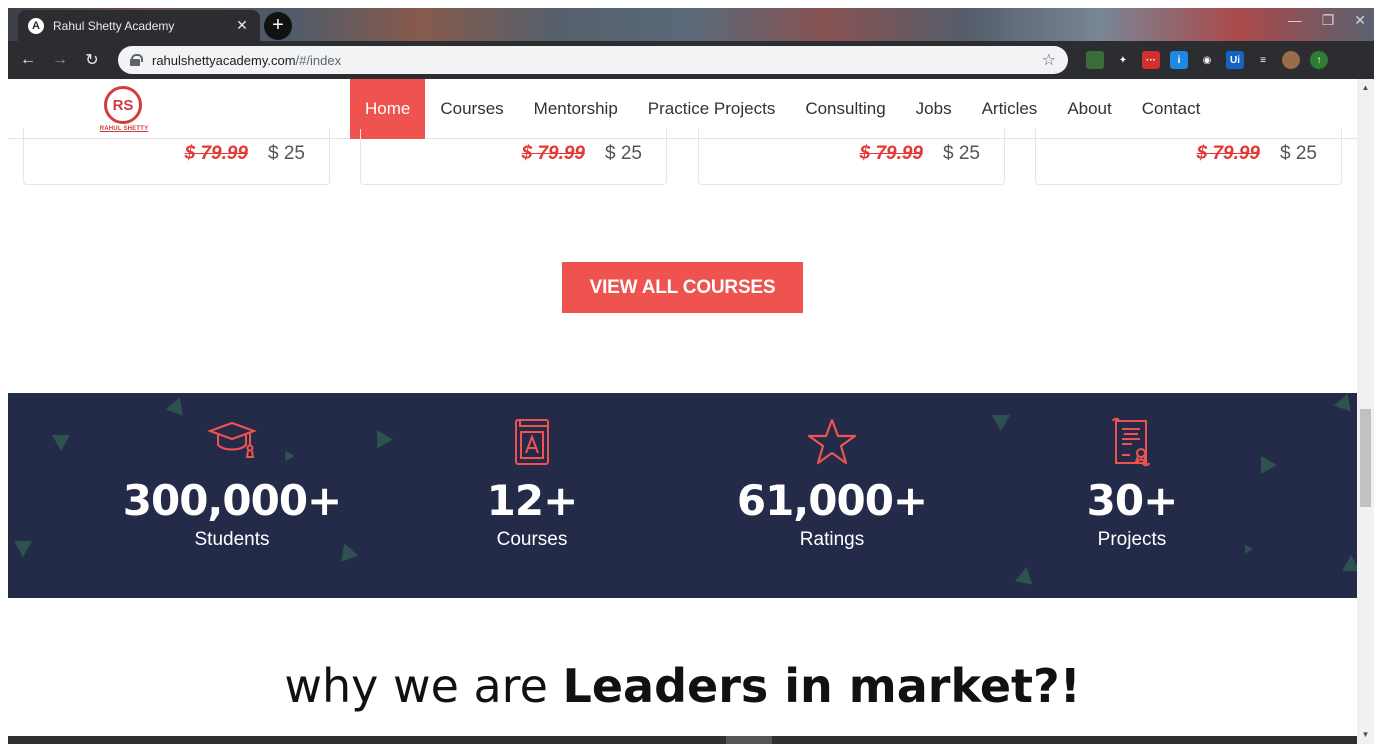 Image resolution: width=1382 pixels, height=744 pixels. I want to click on page-scrollbar: ▲ ▼, so click(1365, 411).